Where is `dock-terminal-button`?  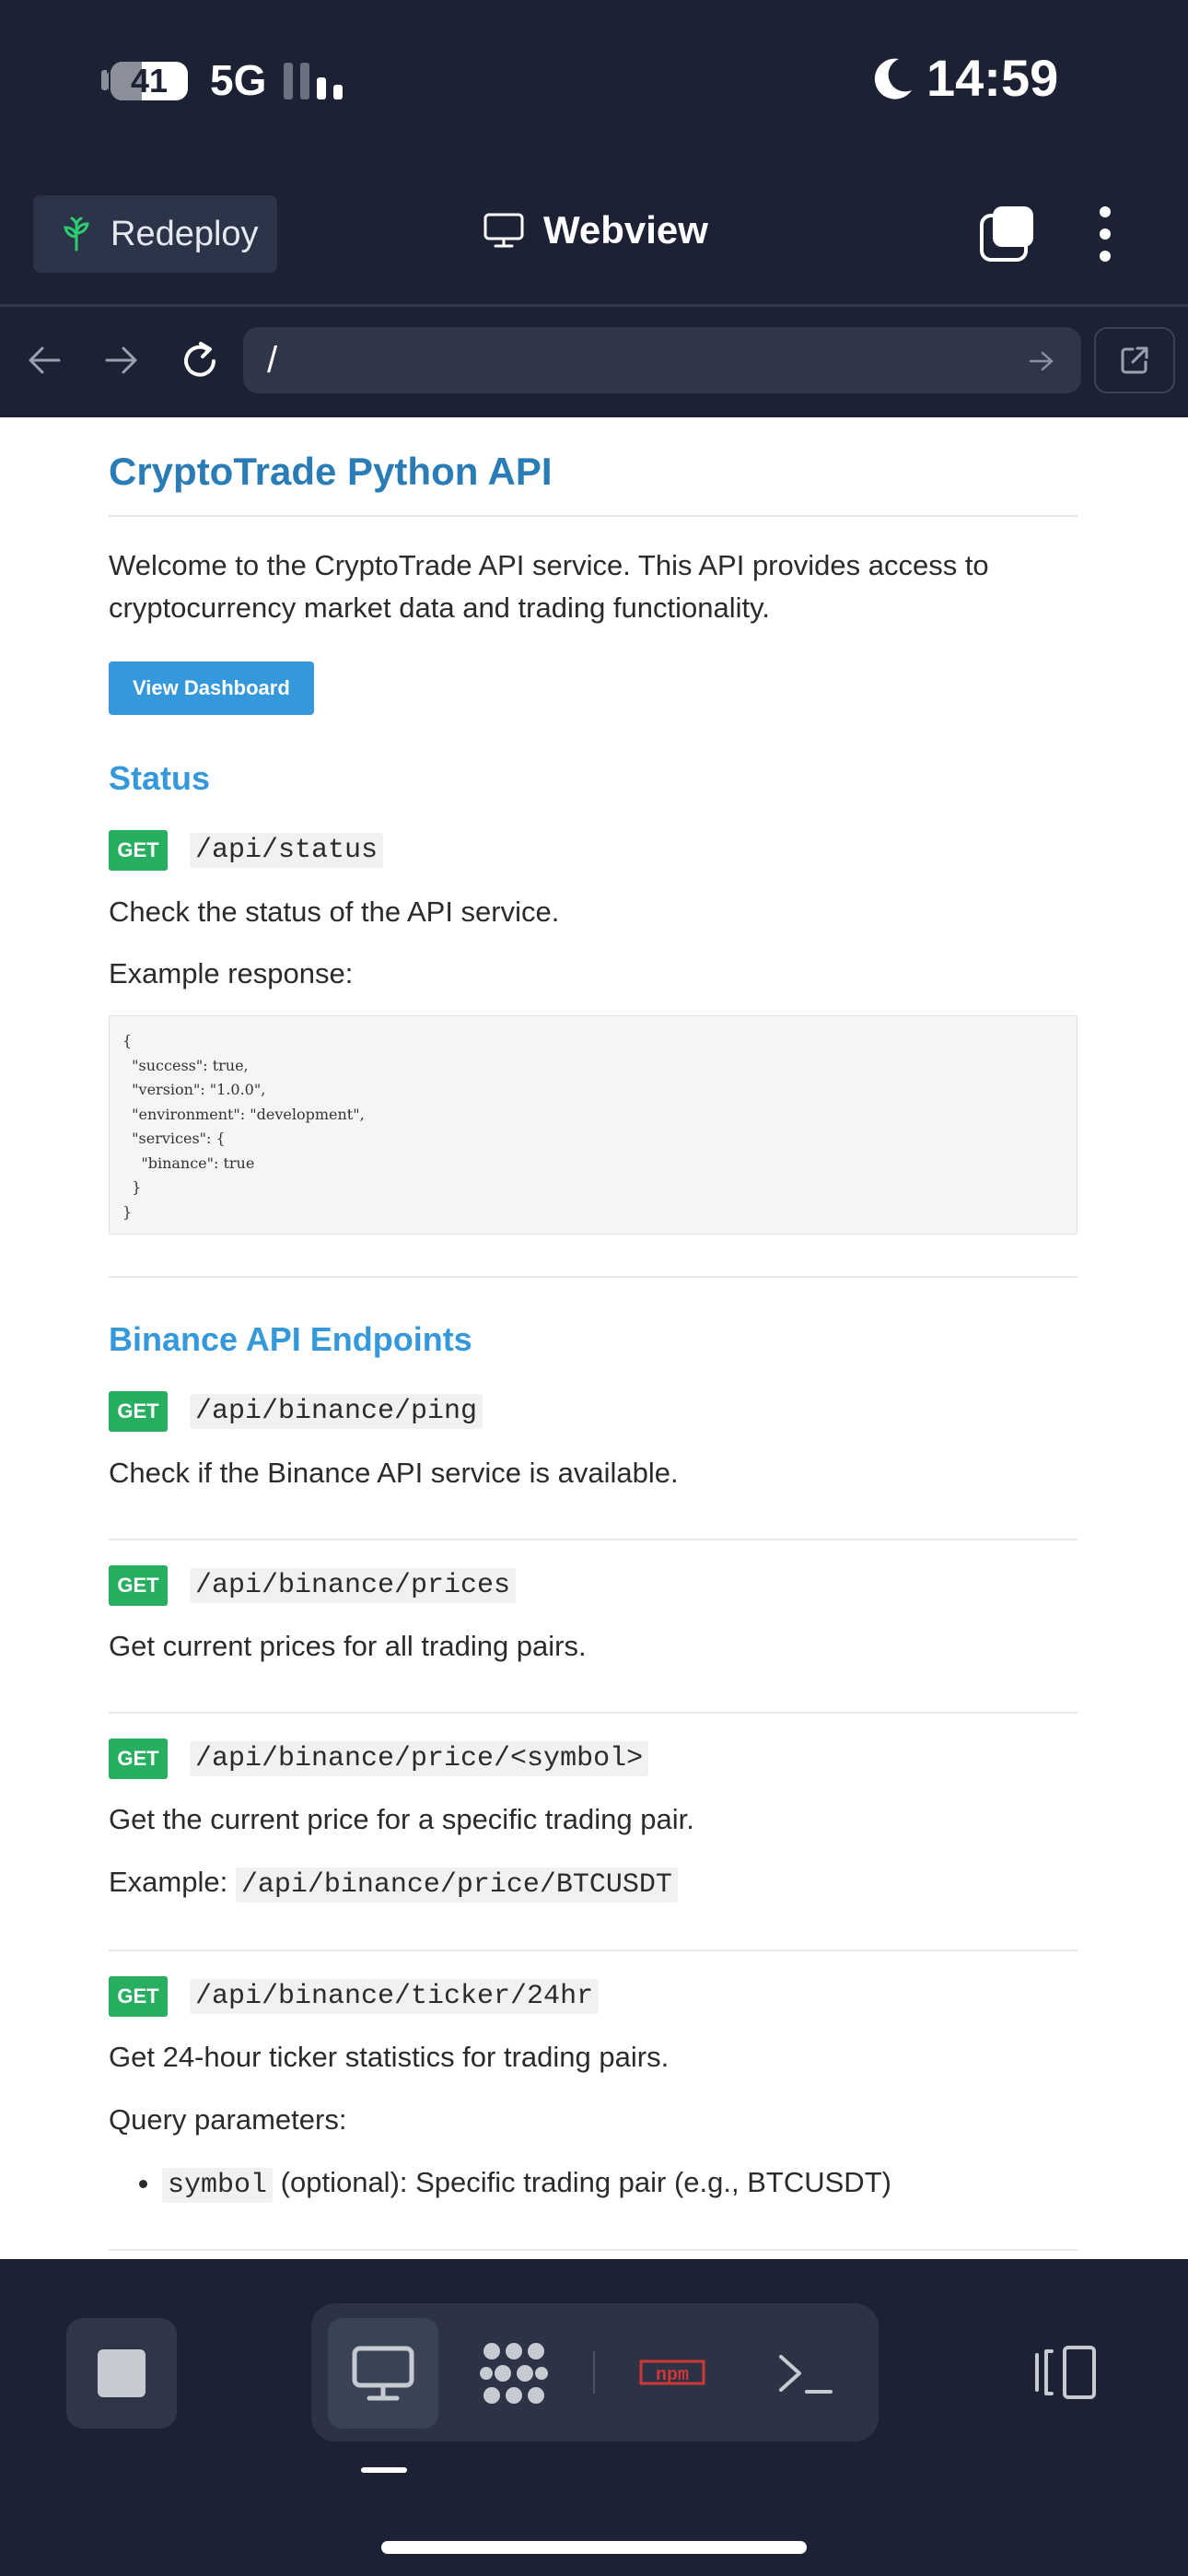
dock-terminal-button is located at coordinates (805, 2373).